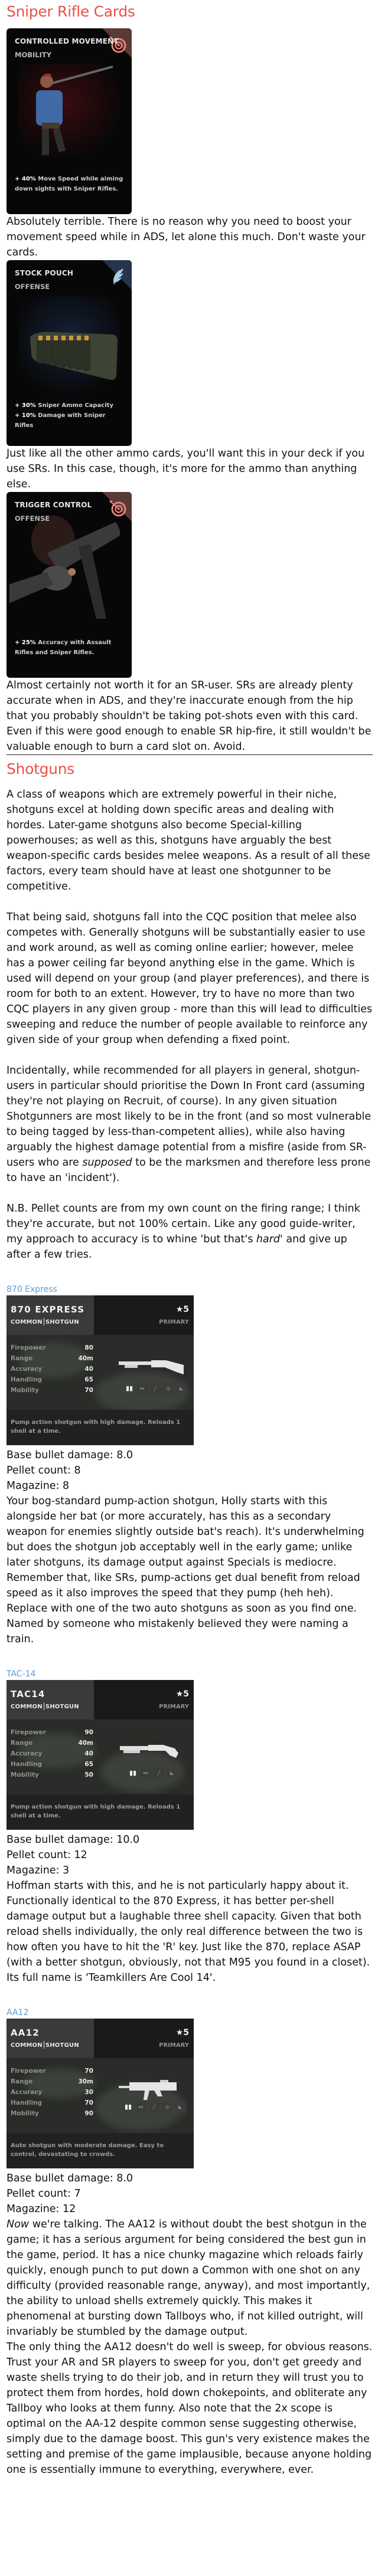 Image resolution: width=378 pixels, height=2576 pixels. Describe the element at coordinates (189, 2013) in the screenshot. I see `weapon-link-aa12: AA12` at that location.